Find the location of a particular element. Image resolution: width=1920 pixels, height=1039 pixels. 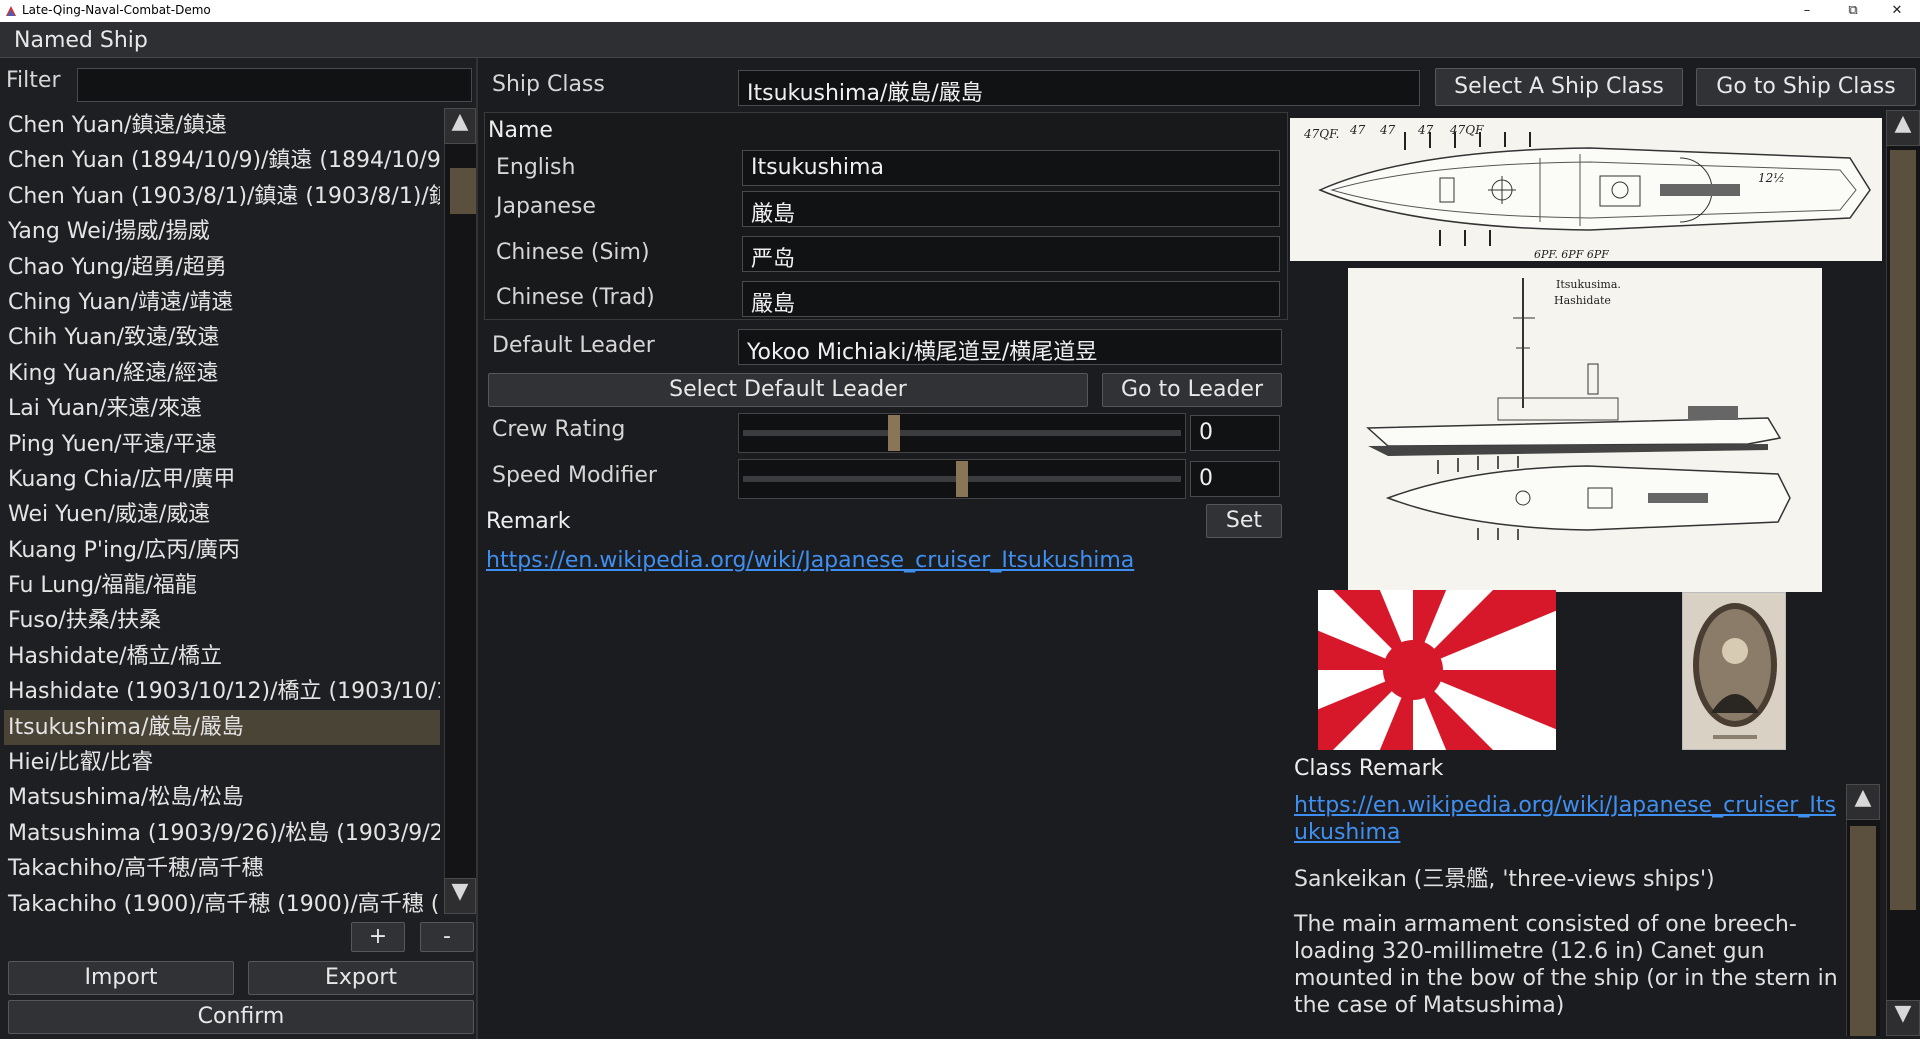

ship-list-item: Kuang P'ing/広丙/廣丙 is located at coordinates (222, 550).